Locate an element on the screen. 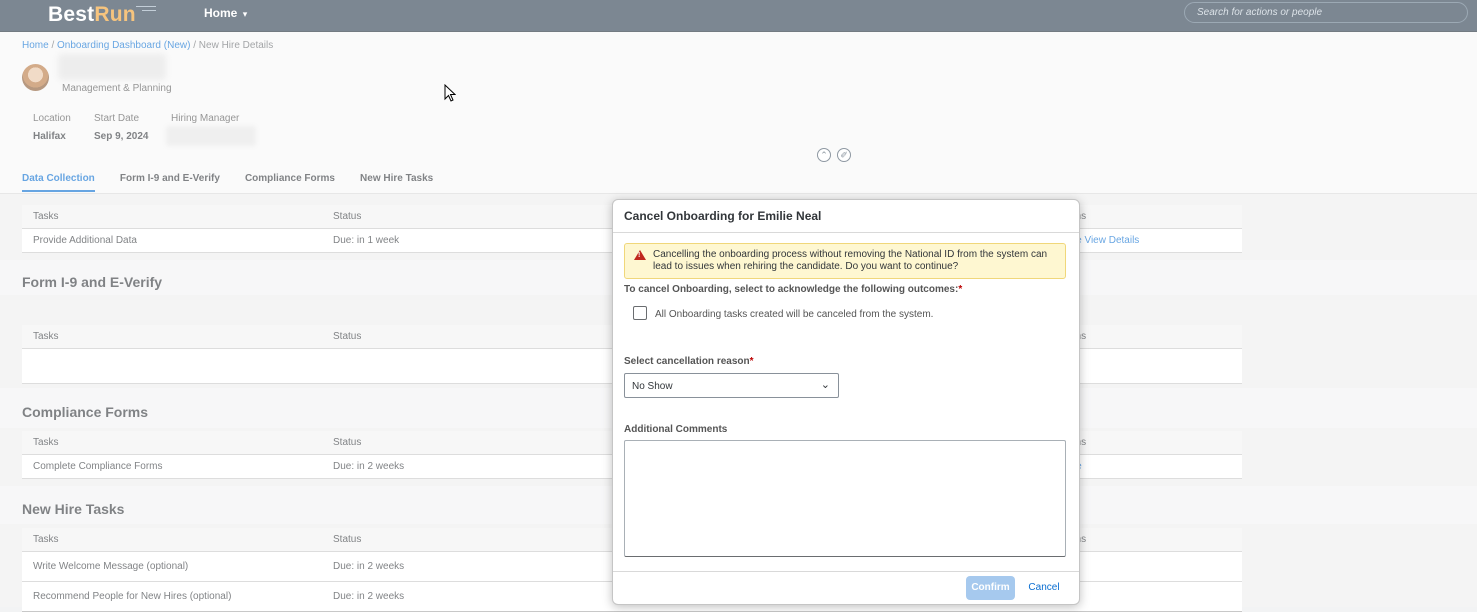  cancel-button: Cancel is located at coordinates (1044, 588).